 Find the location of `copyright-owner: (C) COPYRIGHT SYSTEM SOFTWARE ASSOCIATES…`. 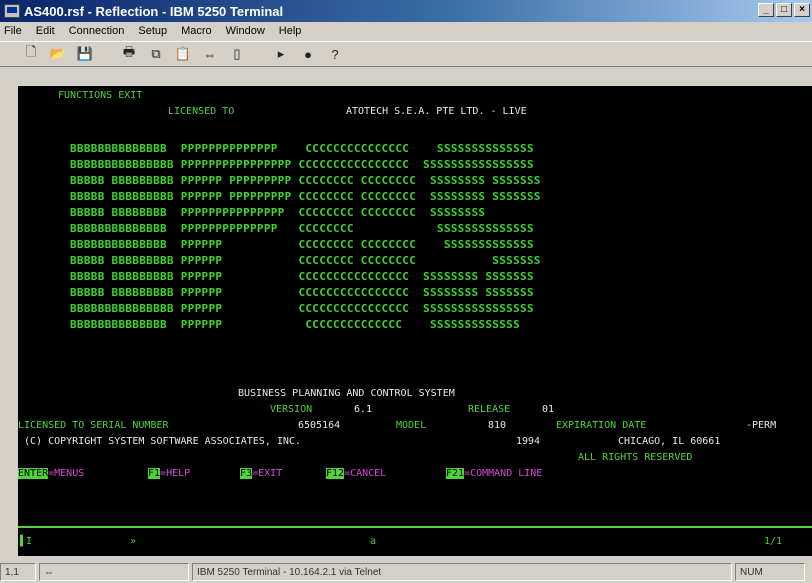

copyright-owner: (C) COPYRIGHT SYSTEM SOFTWARE ASSOCIATES… is located at coordinates (162, 441).